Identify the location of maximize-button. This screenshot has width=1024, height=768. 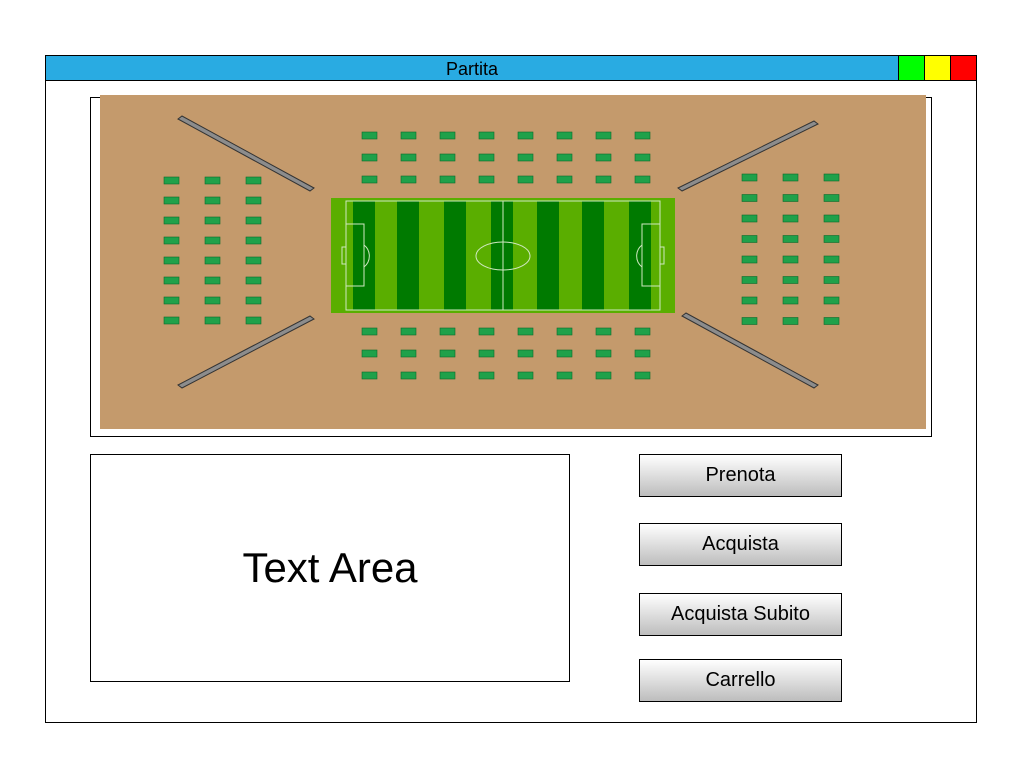
(937, 68).